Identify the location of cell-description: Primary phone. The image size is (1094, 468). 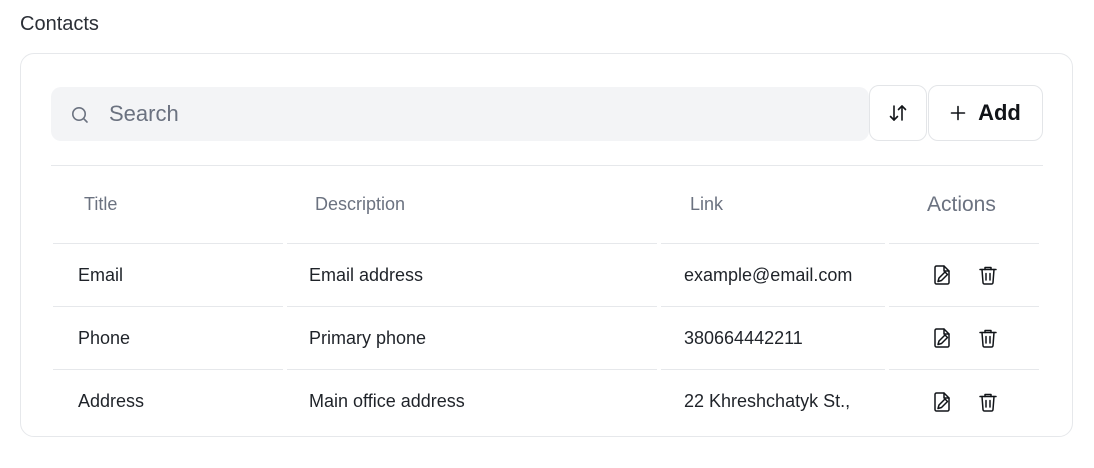
(472, 338).